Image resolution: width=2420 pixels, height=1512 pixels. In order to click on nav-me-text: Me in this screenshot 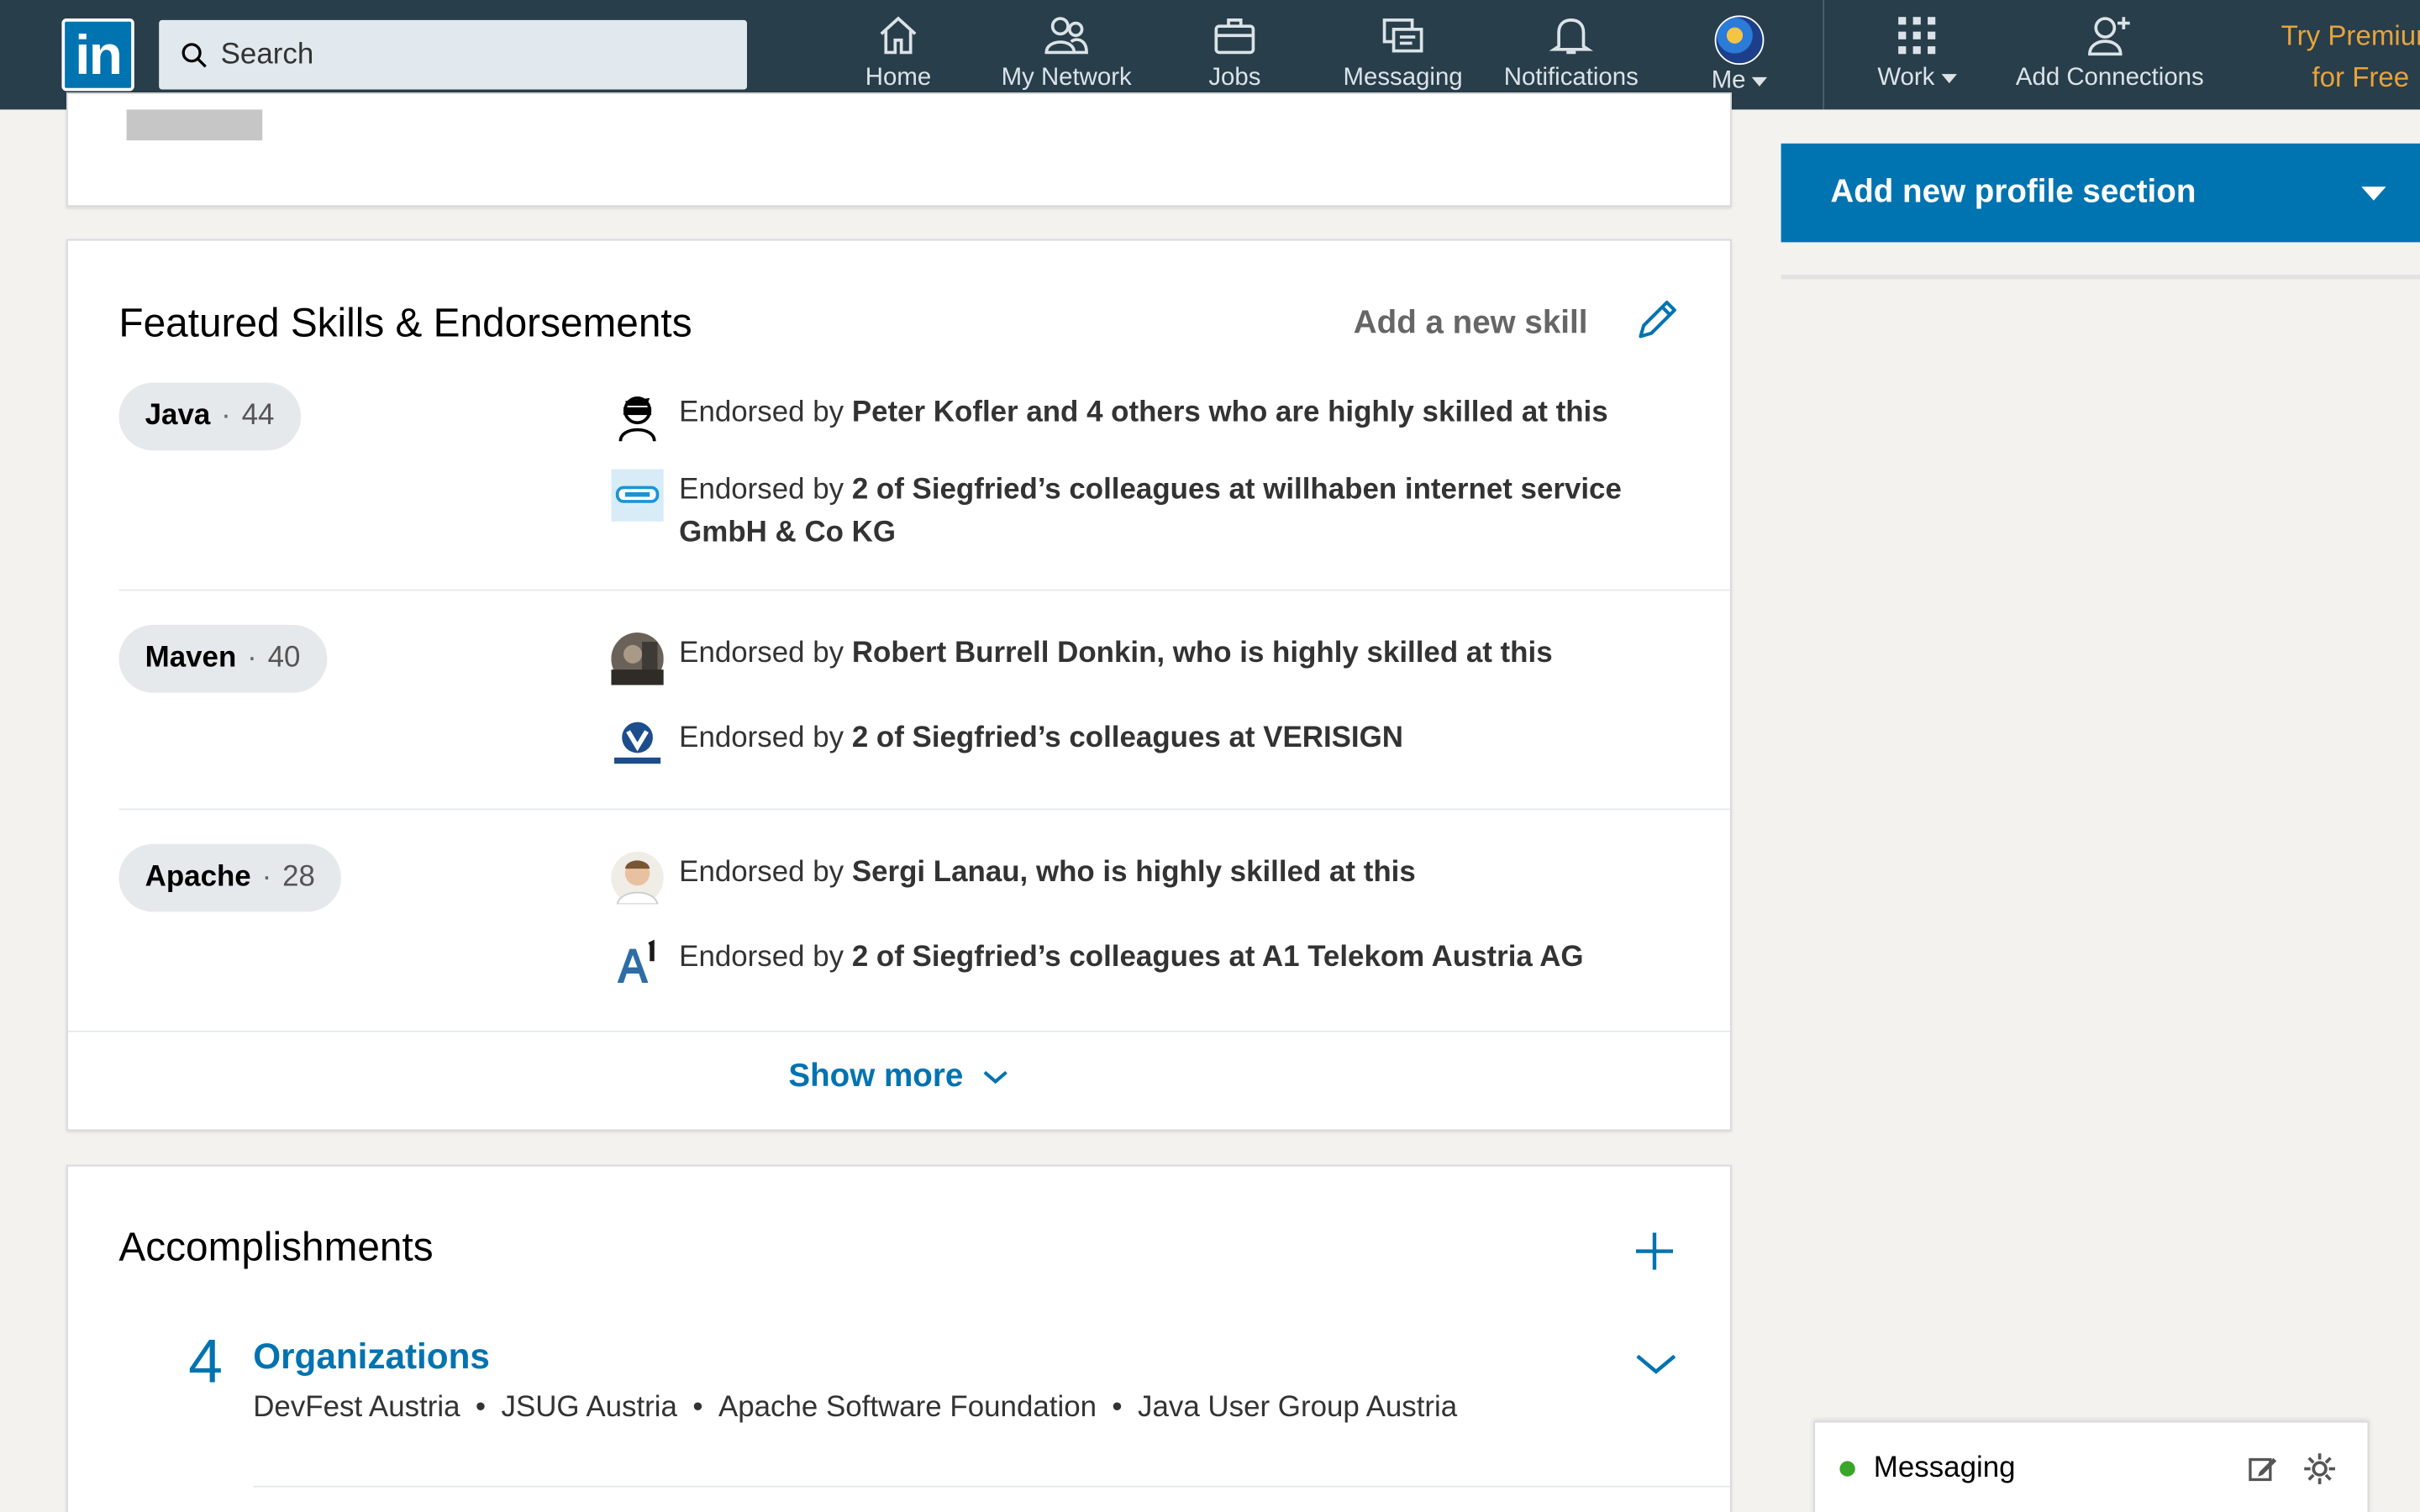, I will do `click(1729, 81)`.